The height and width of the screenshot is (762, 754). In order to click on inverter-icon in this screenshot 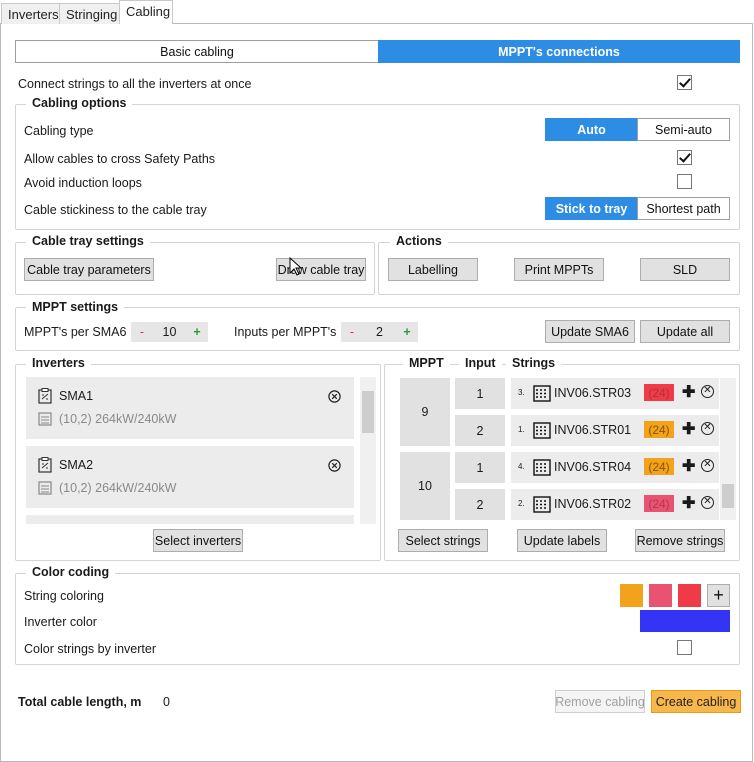, I will do `click(45, 396)`.